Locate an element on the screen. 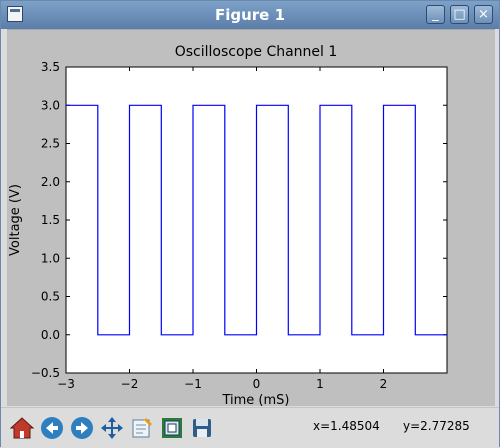  home-button is located at coordinates (22, 428).